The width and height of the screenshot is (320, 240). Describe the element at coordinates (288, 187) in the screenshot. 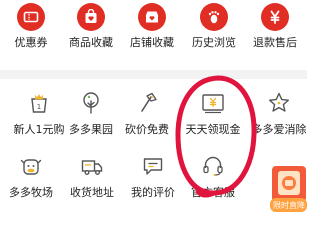

I see `promo-floating-badge: 限时直降` at that location.